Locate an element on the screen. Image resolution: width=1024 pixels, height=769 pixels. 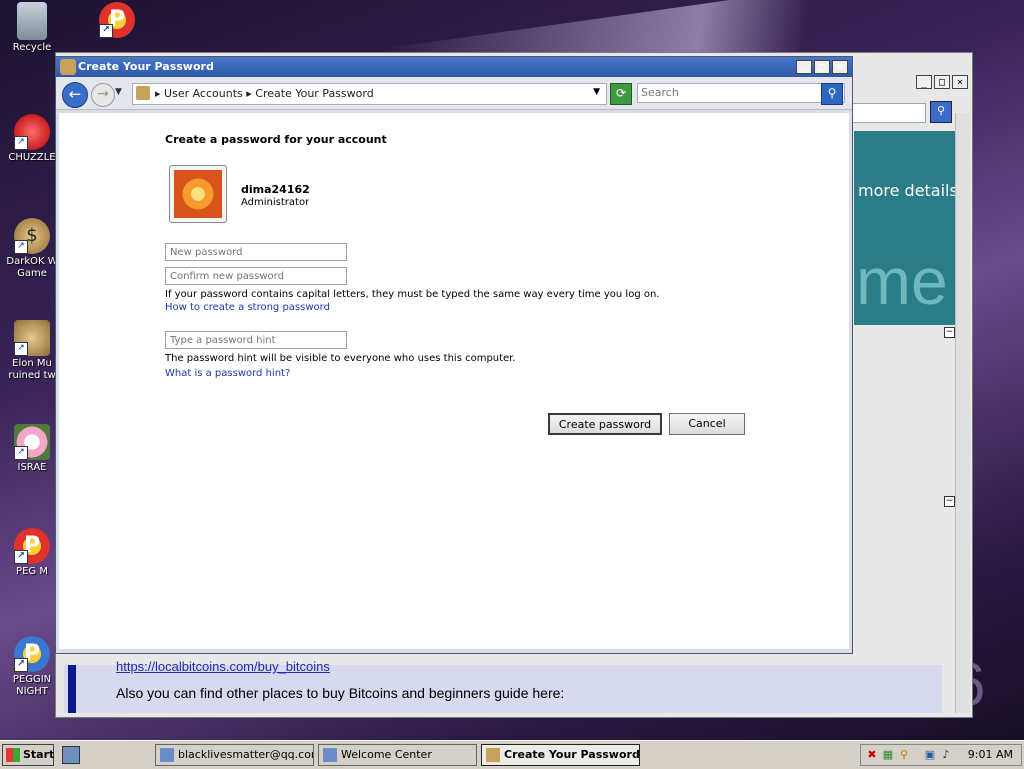
taskbar-item-label: Welcome Center is located at coordinates (386, 754).